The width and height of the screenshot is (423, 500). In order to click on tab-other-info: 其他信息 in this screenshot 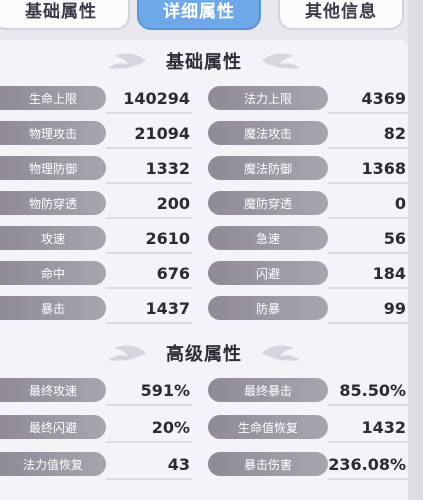, I will do `click(341, 15)`.